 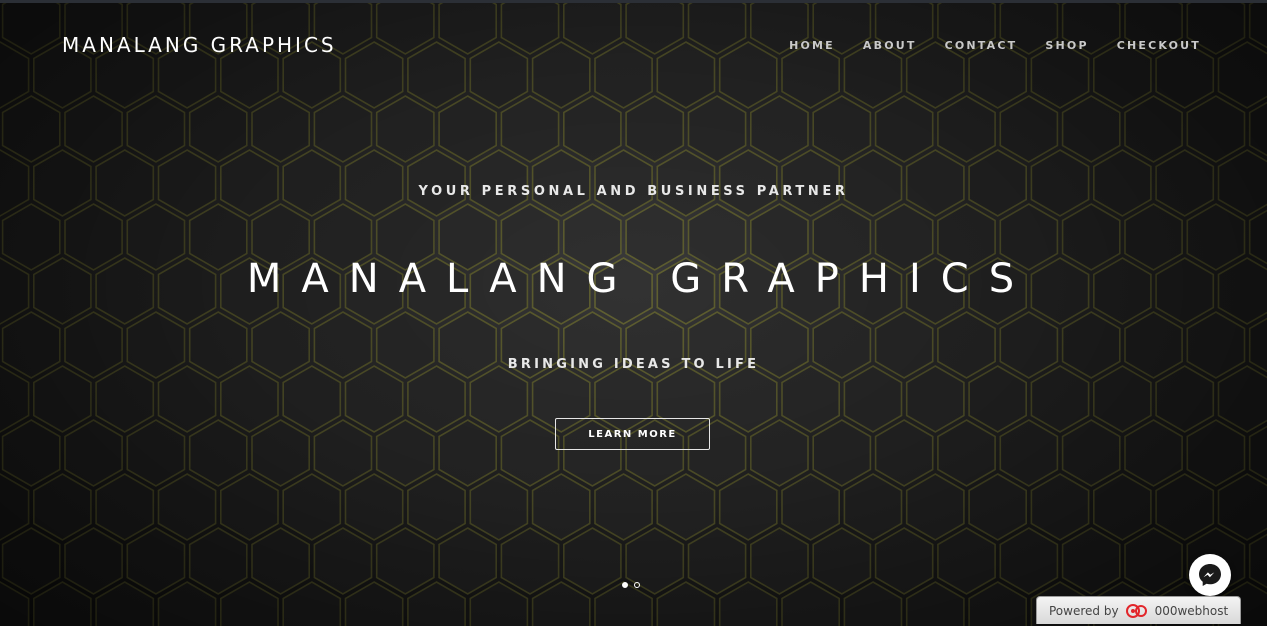 I want to click on powered-by-badge: Powered by 000webhost, so click(x=1138, y=610).